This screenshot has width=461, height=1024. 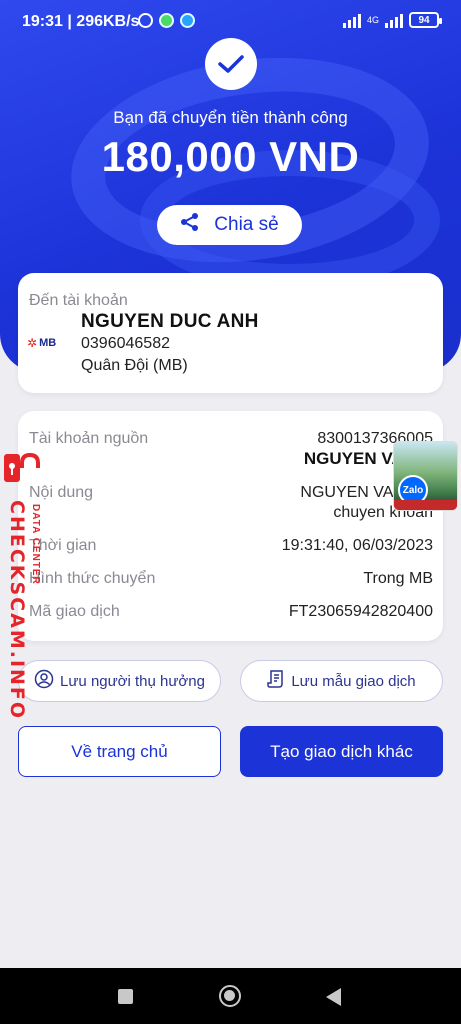 I want to click on success-message: Bạn đã chuyển tiền thành công, so click(x=230, y=117).